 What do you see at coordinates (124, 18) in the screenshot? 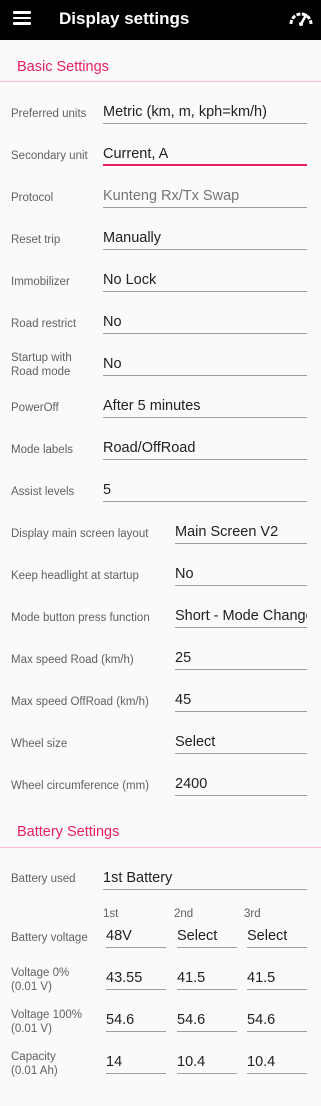
I see `page-title: Display settings` at bounding box center [124, 18].